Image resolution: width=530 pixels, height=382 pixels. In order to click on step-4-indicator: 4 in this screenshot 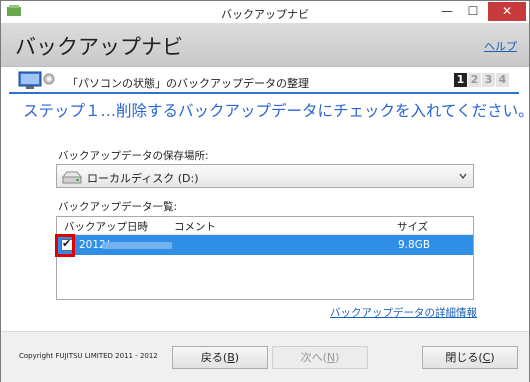, I will do `click(502, 80)`.